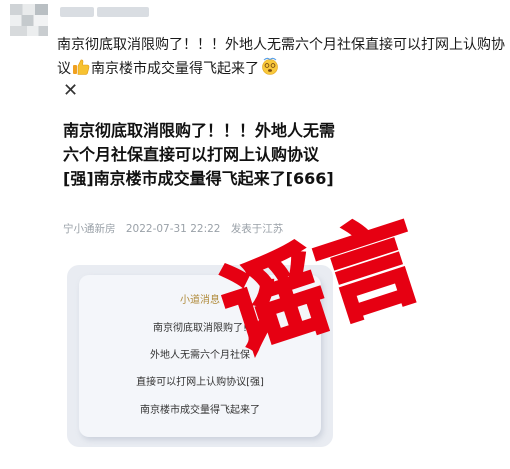  I want to click on thumbs-up-icon, so click(81, 67).